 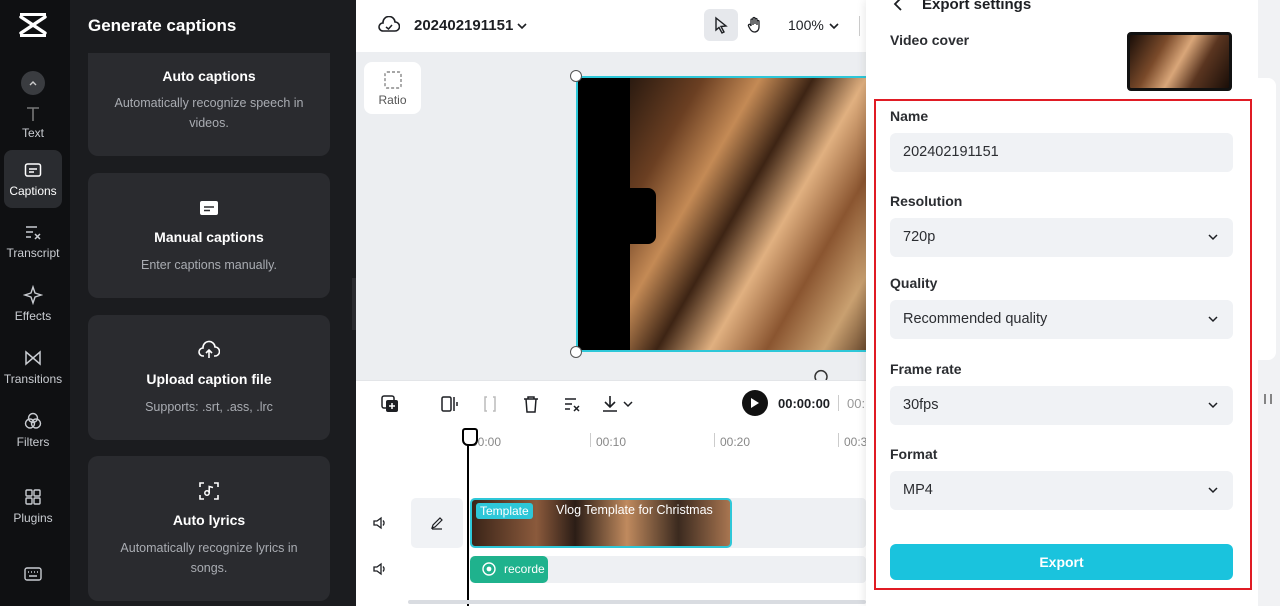 I want to click on rotate-icon, so click(x=821, y=374).